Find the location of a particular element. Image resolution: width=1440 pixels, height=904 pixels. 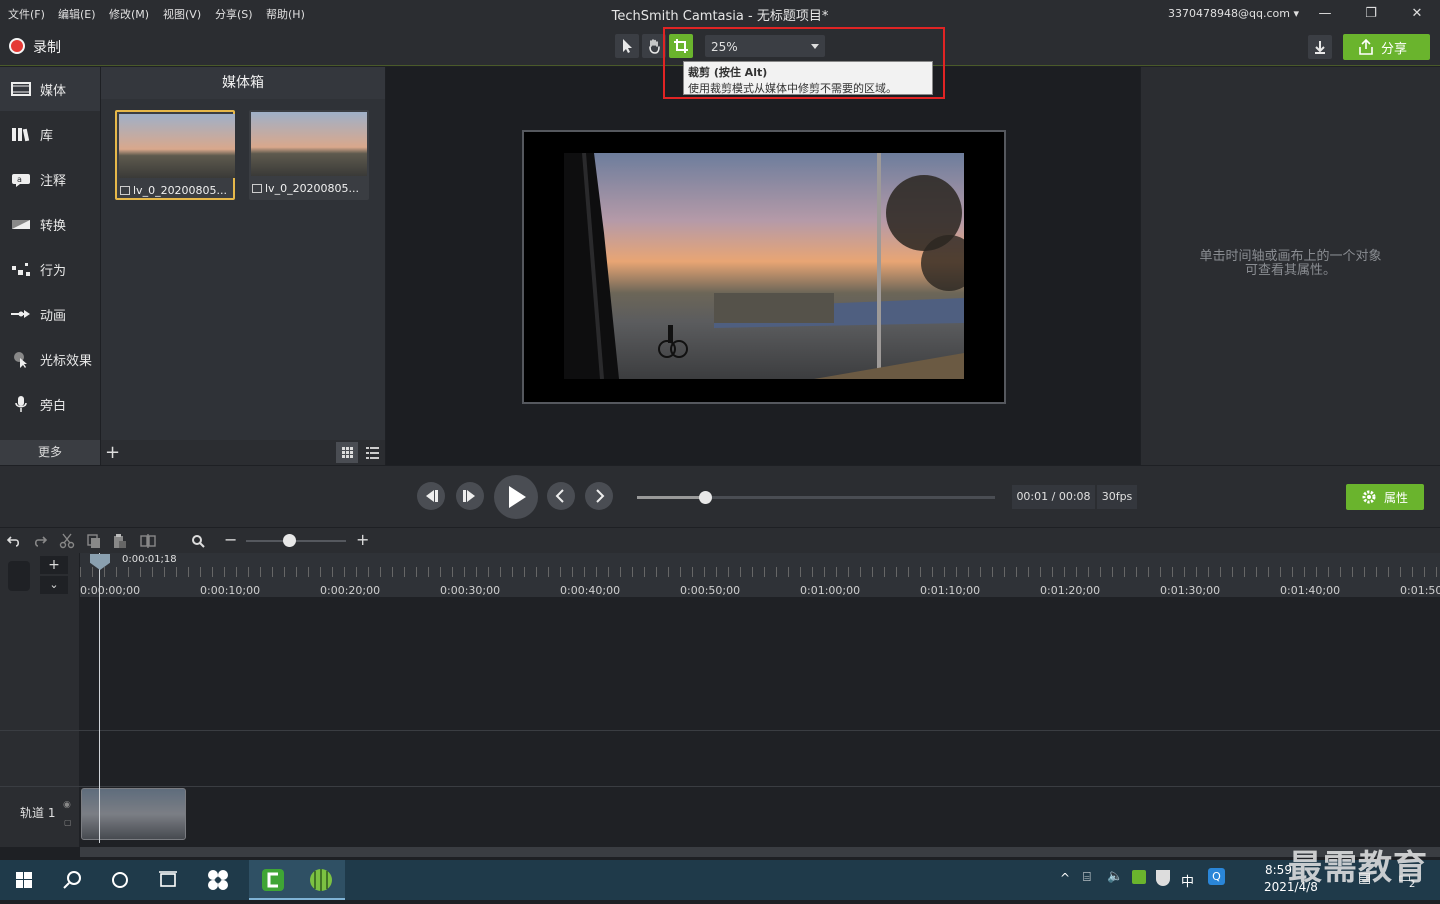

cursor-effect-icon is located at coordinates (20, 360).